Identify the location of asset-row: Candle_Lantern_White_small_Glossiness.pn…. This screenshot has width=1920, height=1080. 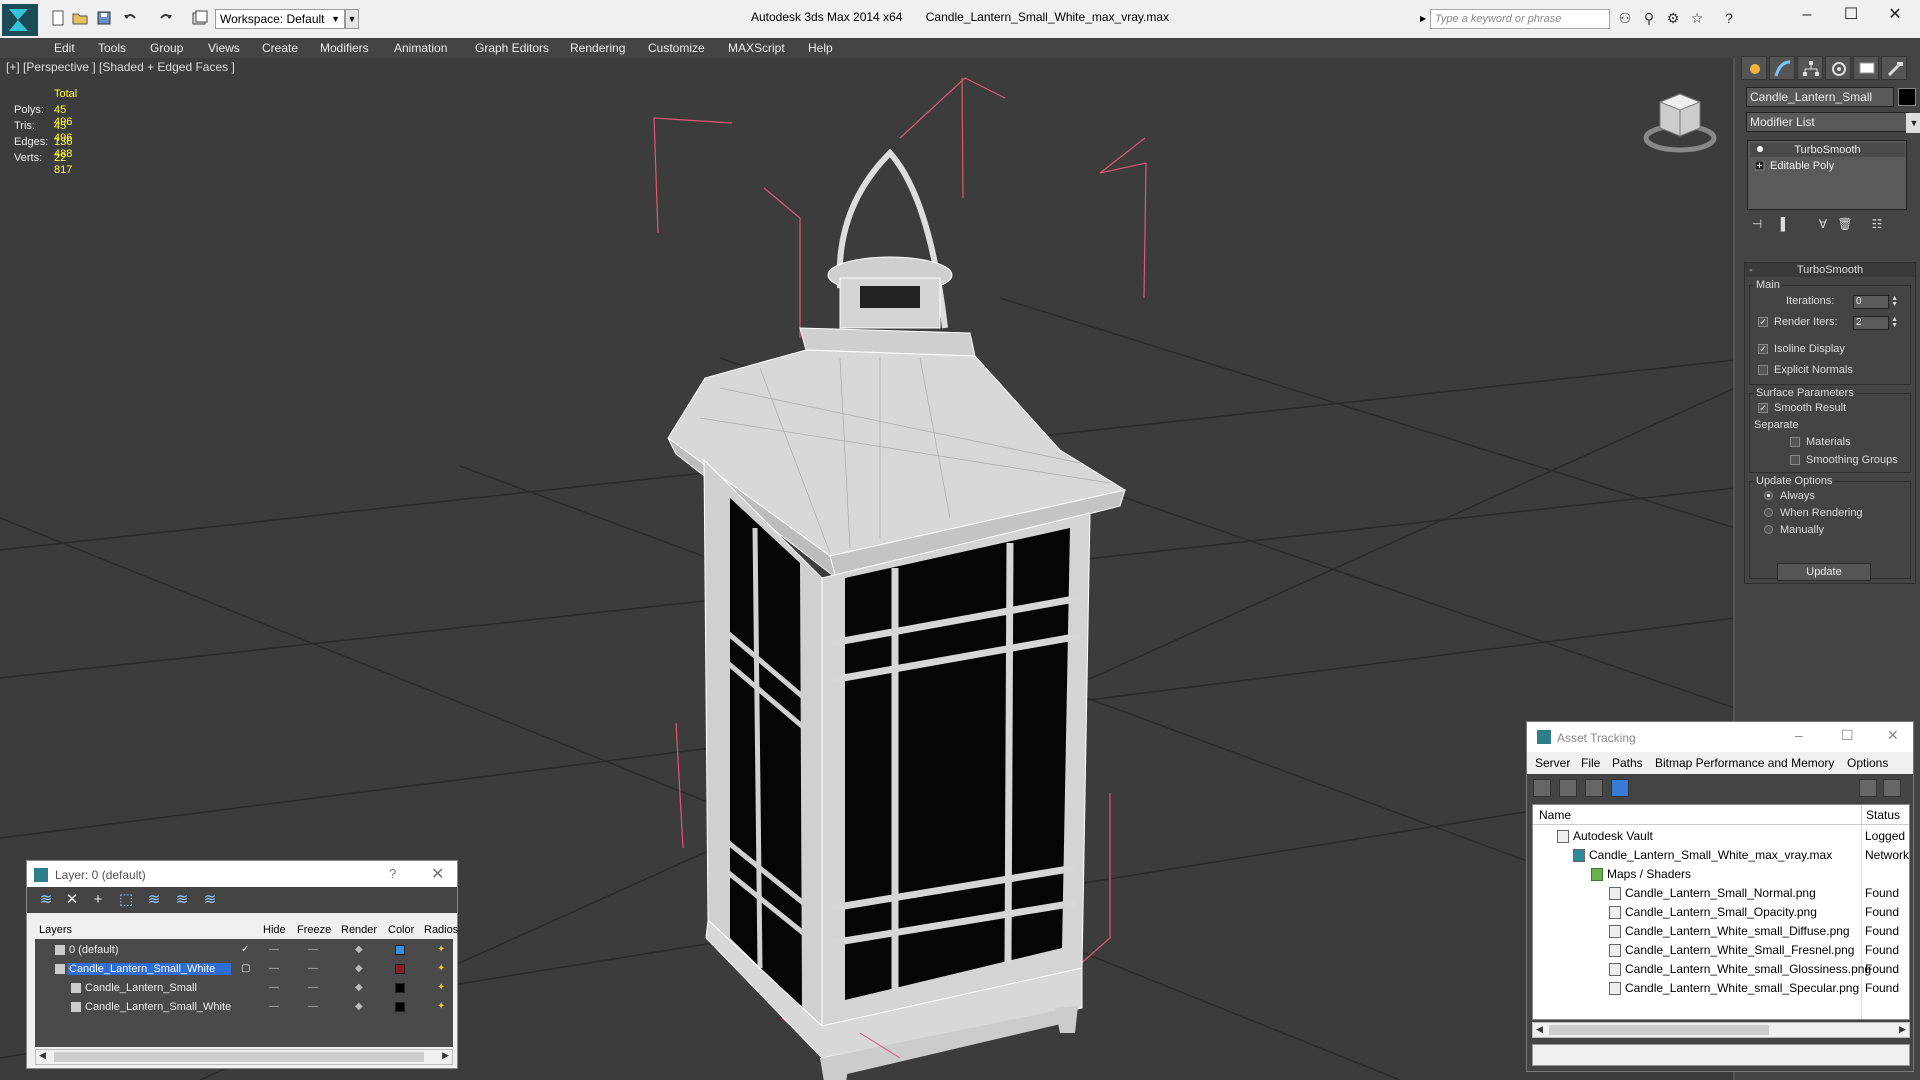
(1722, 969).